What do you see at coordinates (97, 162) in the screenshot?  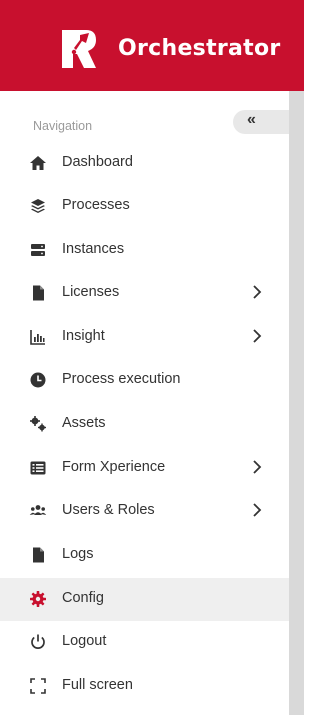 I see `sidebar-item-label: Dashboard` at bounding box center [97, 162].